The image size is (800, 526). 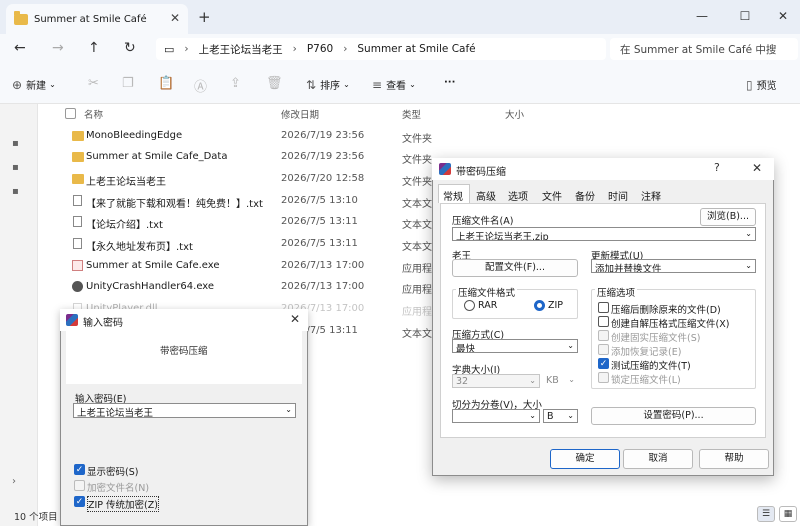 What do you see at coordinates (604, 234) in the screenshot?
I see `archive-name-input: 上老王论坛当老王.zip ⌄` at bounding box center [604, 234].